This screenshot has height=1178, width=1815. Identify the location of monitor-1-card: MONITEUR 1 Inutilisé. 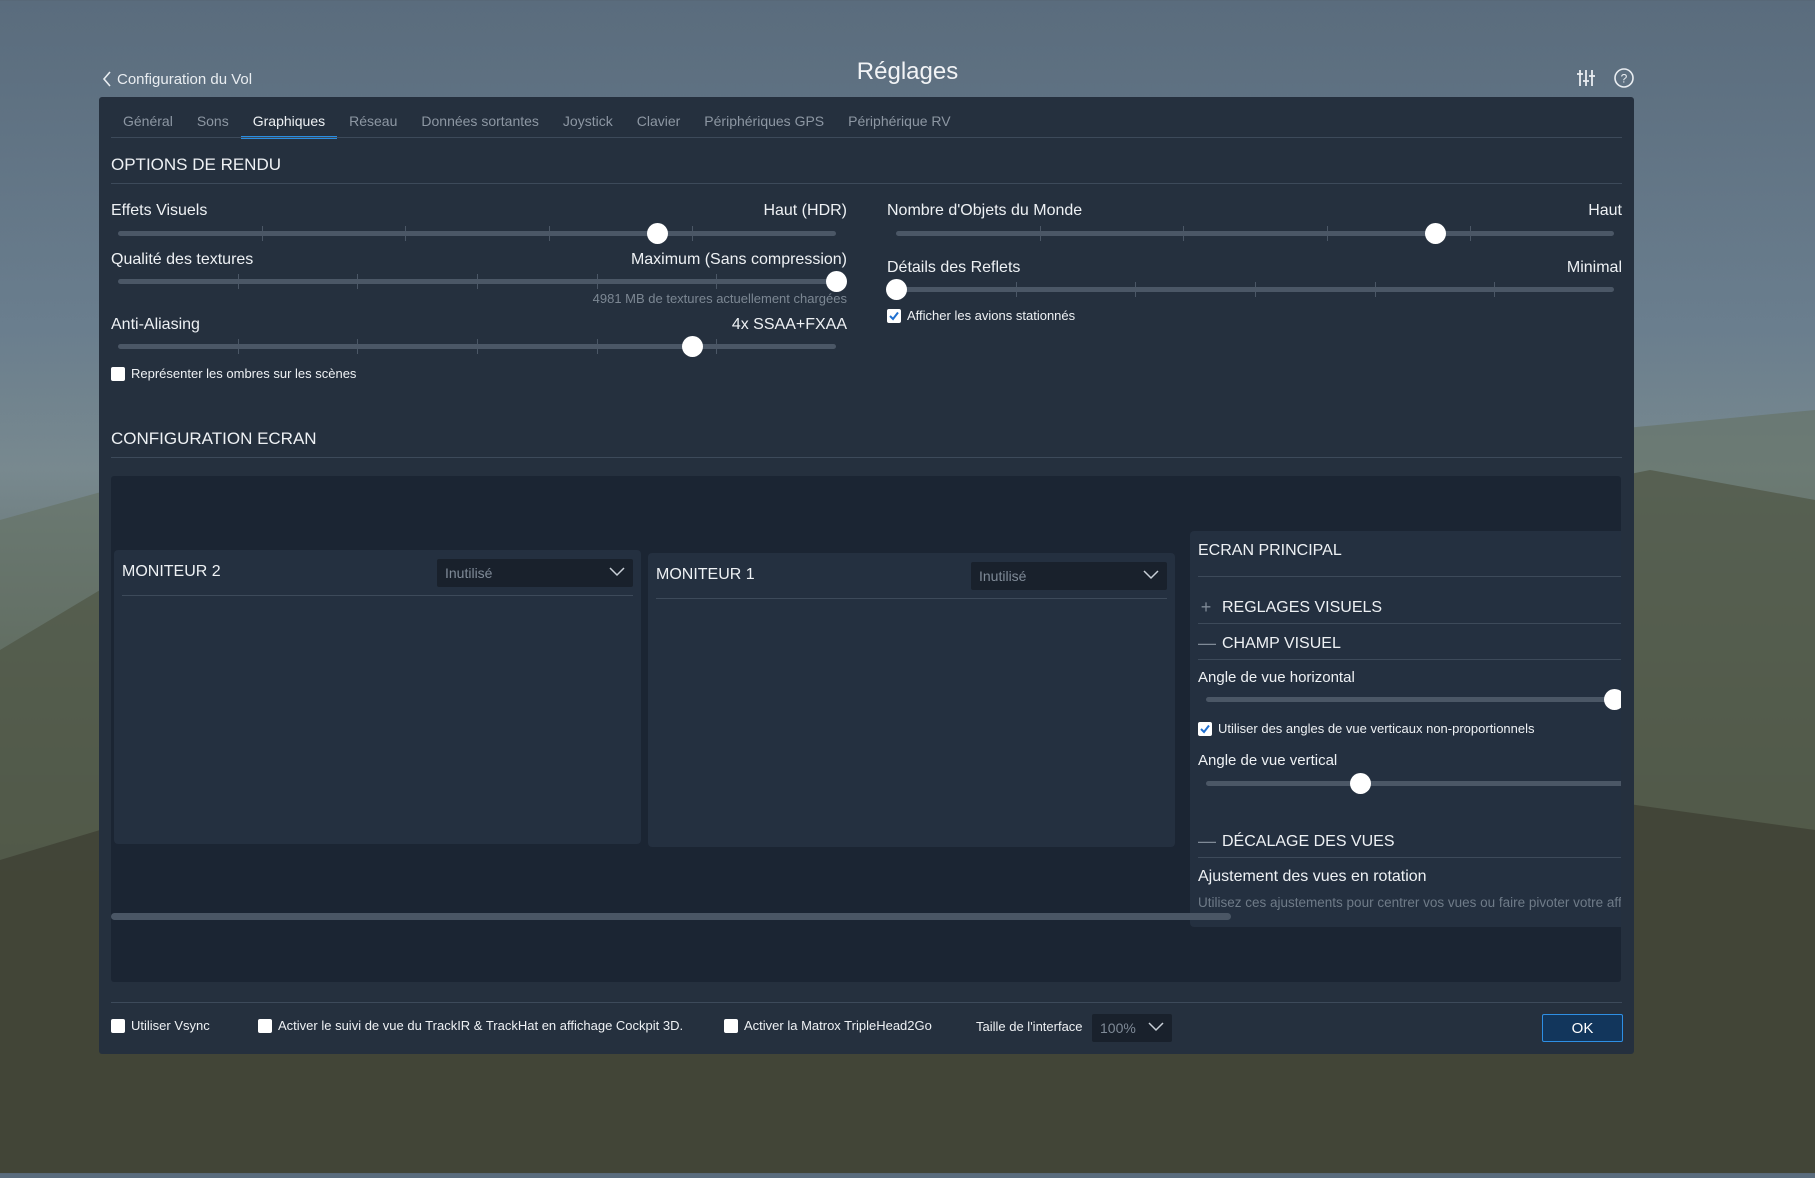
(911, 700).